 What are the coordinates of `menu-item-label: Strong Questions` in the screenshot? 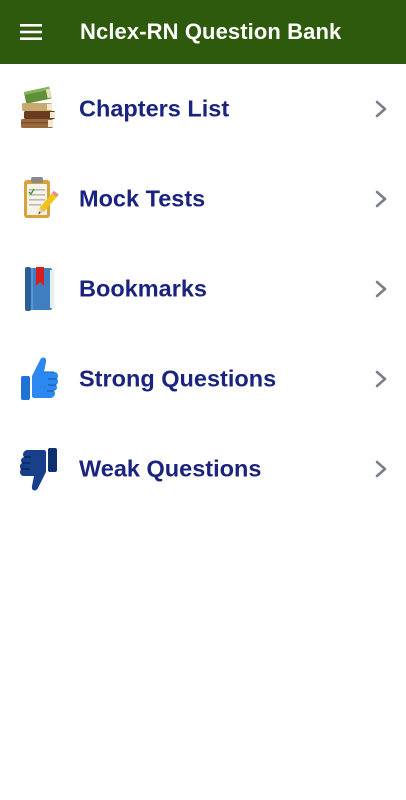 It's located at (178, 378).